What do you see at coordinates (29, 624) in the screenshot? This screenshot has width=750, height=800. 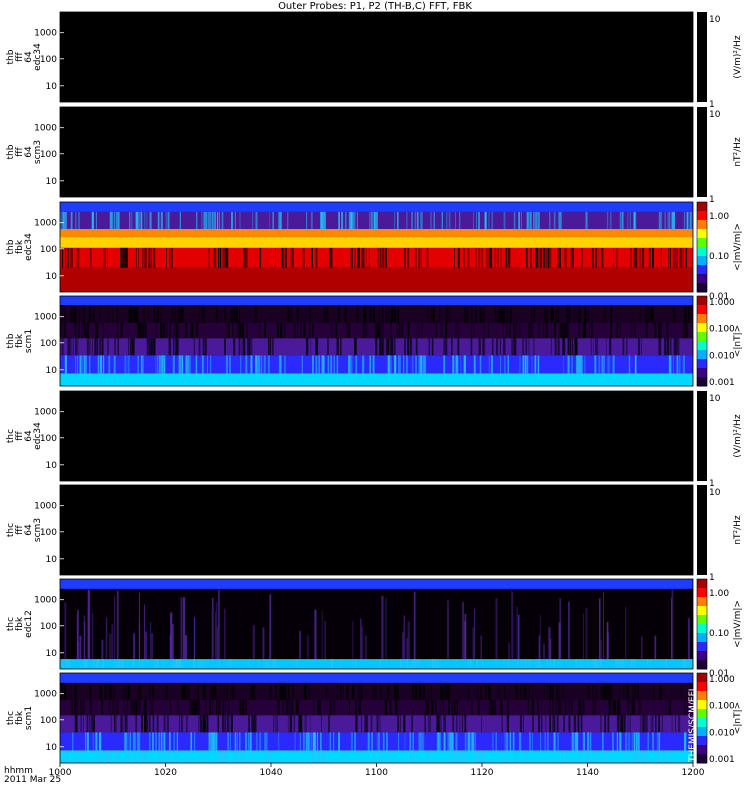 I see `panel-label-line: edc12` at bounding box center [29, 624].